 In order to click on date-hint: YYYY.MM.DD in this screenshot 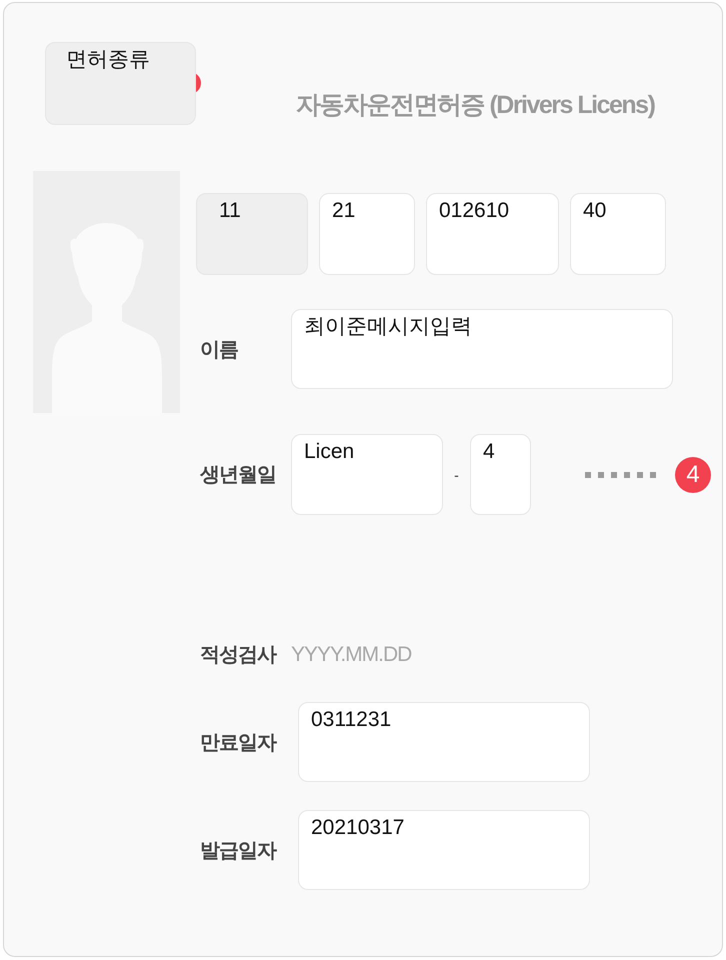, I will do `click(351, 654)`.